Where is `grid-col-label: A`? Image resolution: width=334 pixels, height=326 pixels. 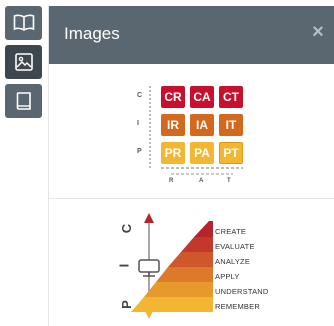
grid-col-label: A is located at coordinates (201, 181).